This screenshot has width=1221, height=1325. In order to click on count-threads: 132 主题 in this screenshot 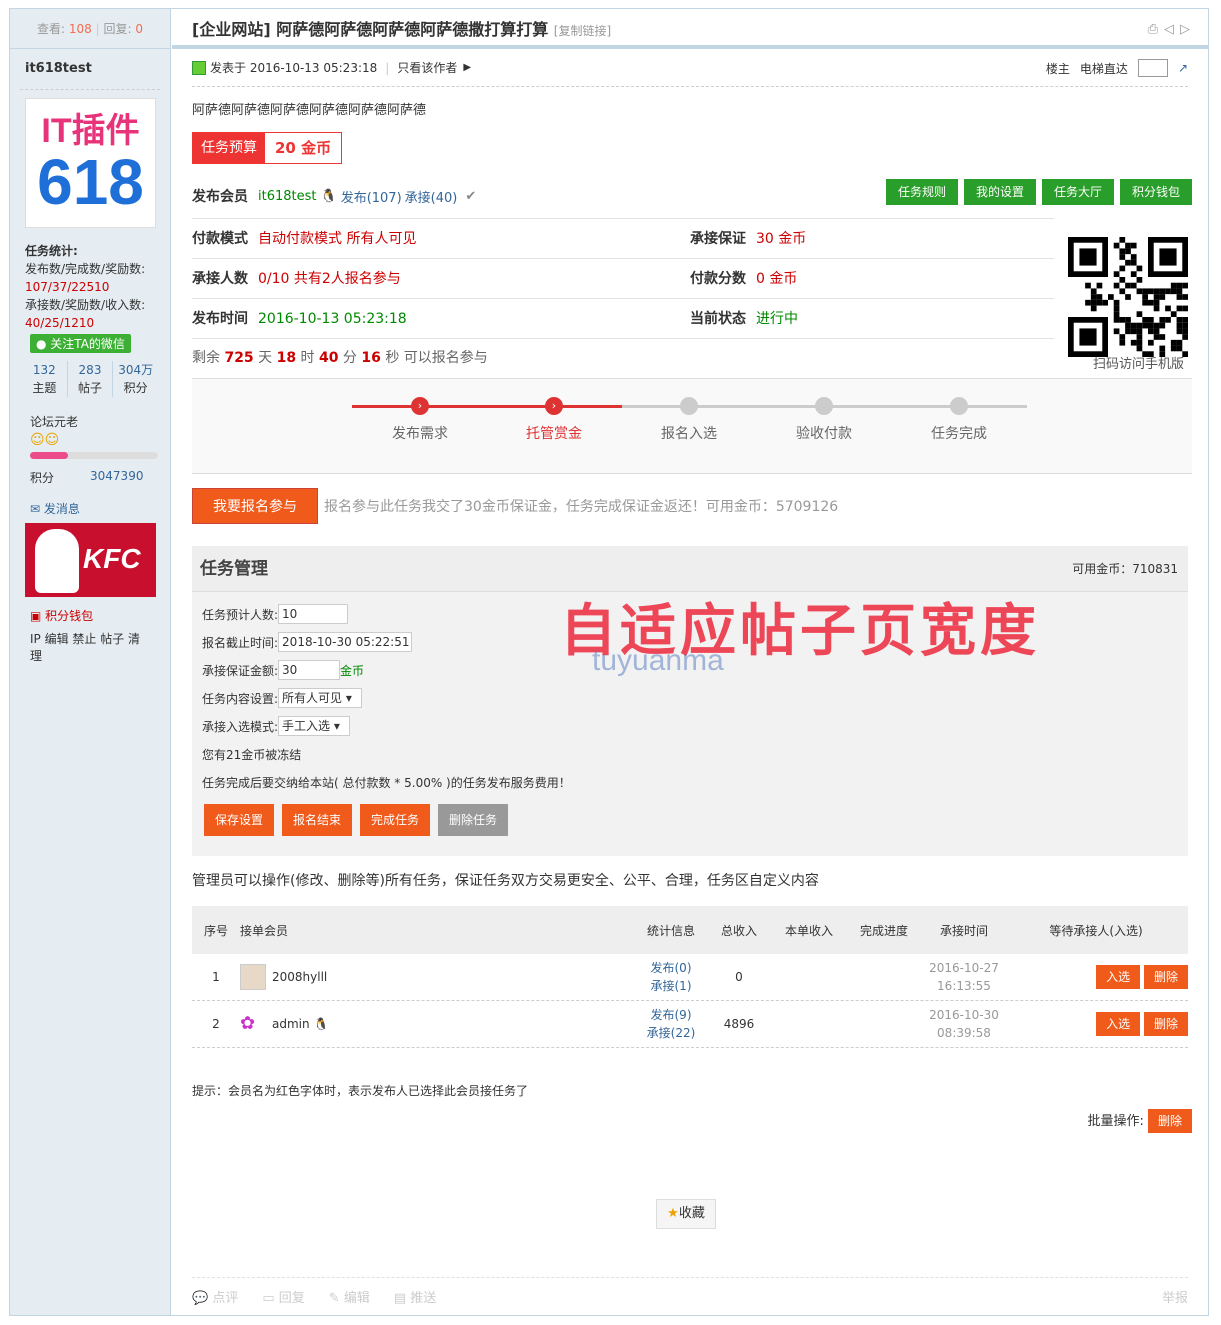, I will do `click(45, 379)`.